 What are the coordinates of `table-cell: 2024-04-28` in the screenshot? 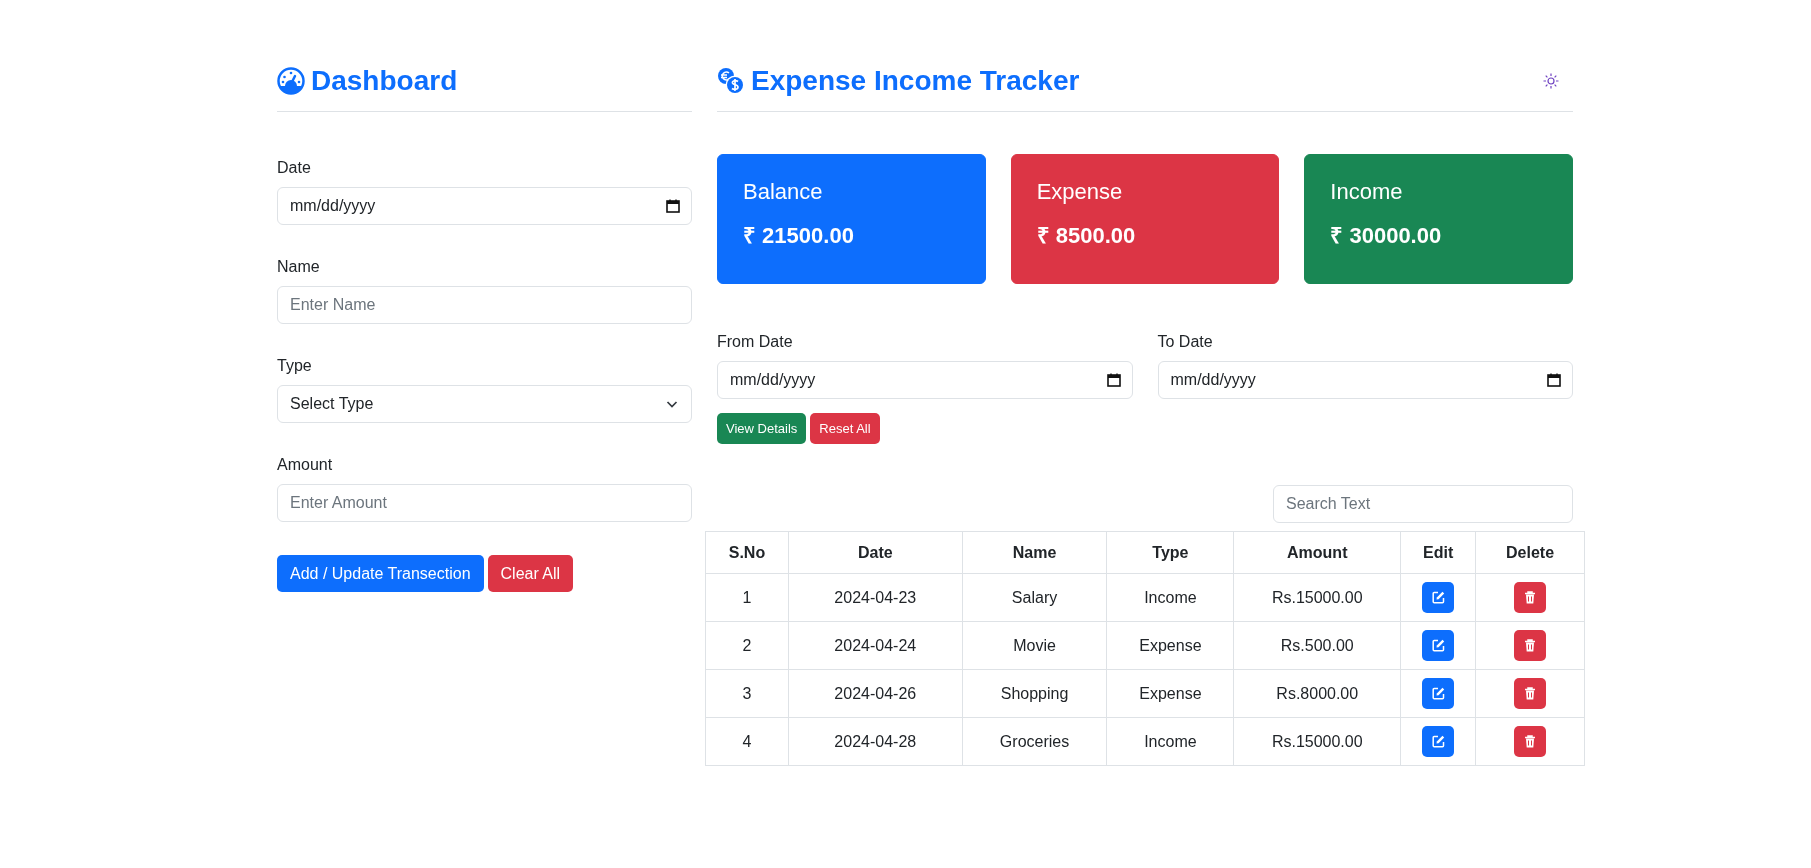 It's located at (875, 741).